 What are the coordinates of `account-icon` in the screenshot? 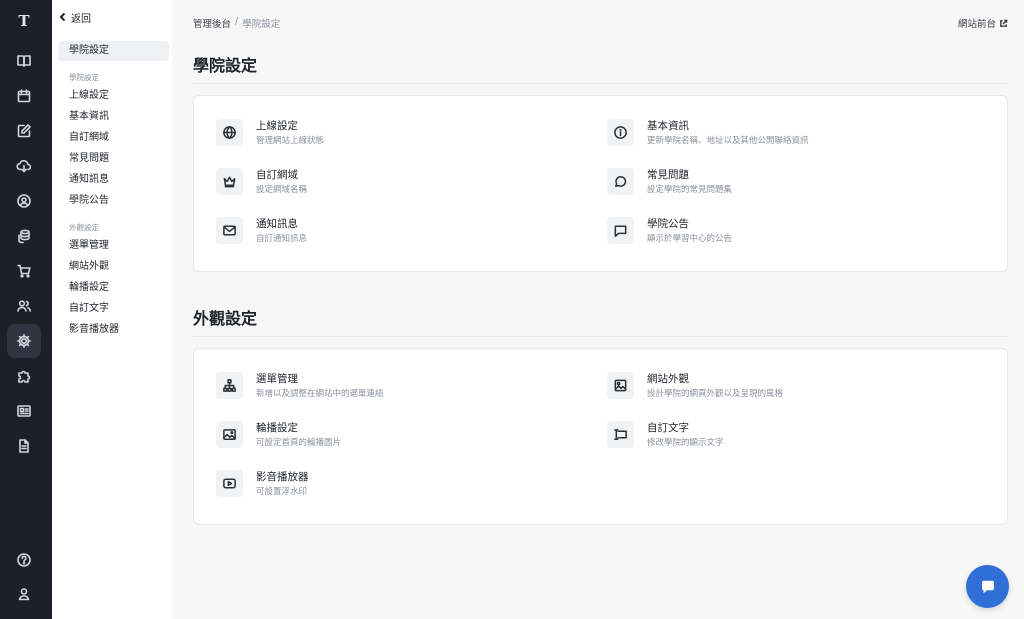 It's located at (24, 594).